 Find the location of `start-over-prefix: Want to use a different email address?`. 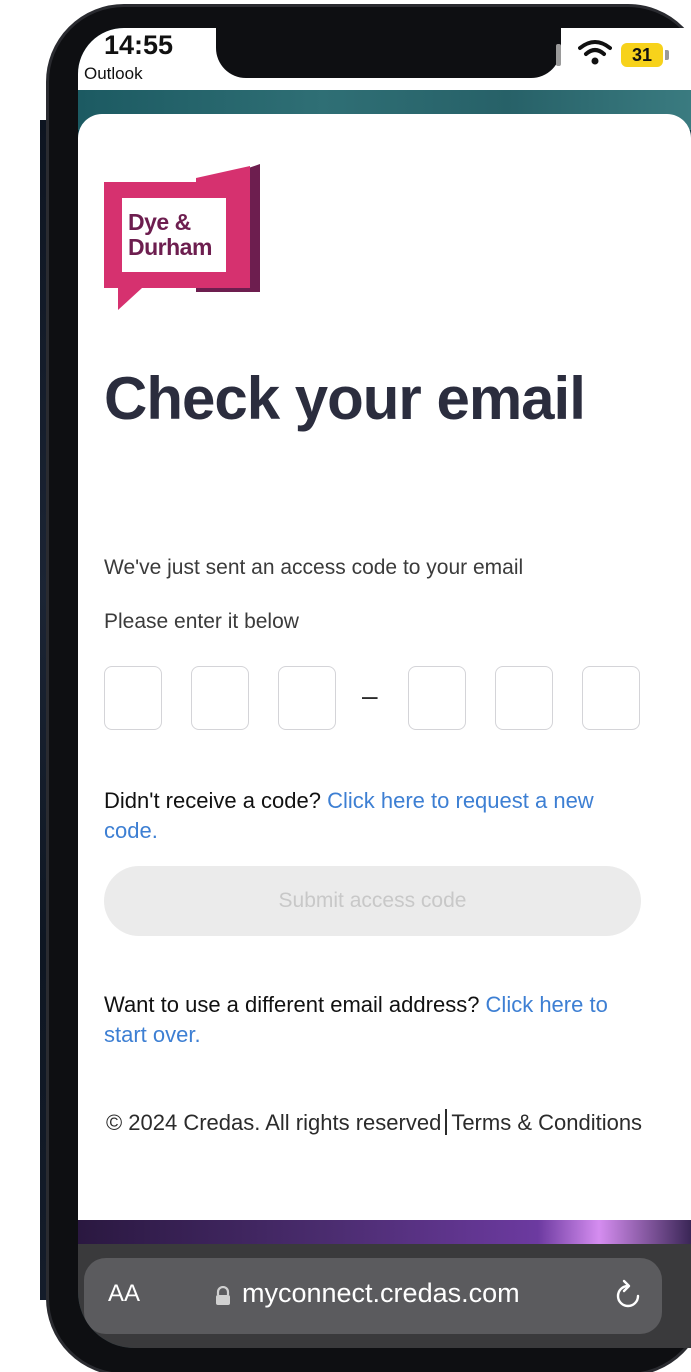

start-over-prefix: Want to use a different email address? is located at coordinates (295, 1004).